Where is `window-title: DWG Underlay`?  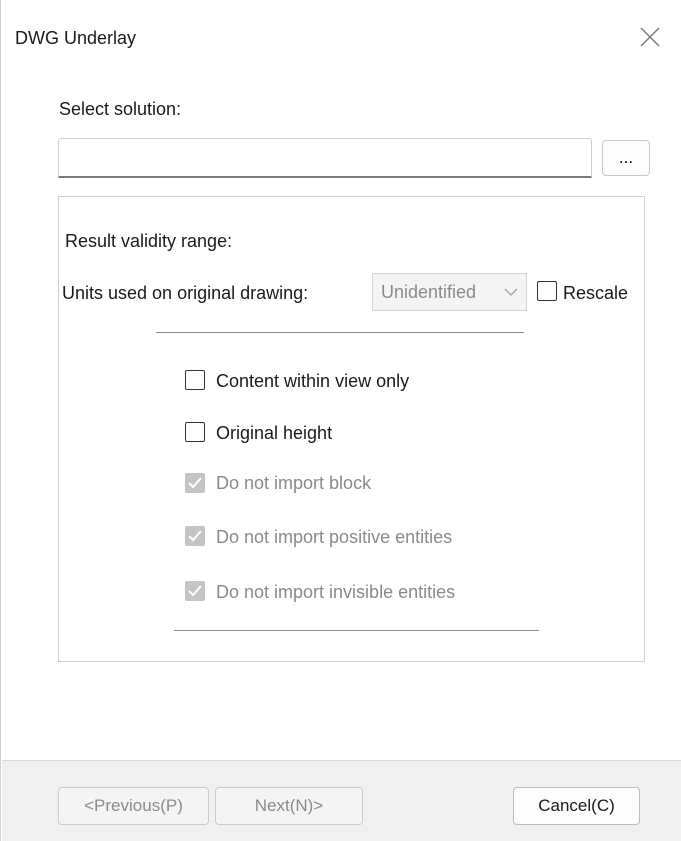
window-title: DWG Underlay is located at coordinates (76, 38).